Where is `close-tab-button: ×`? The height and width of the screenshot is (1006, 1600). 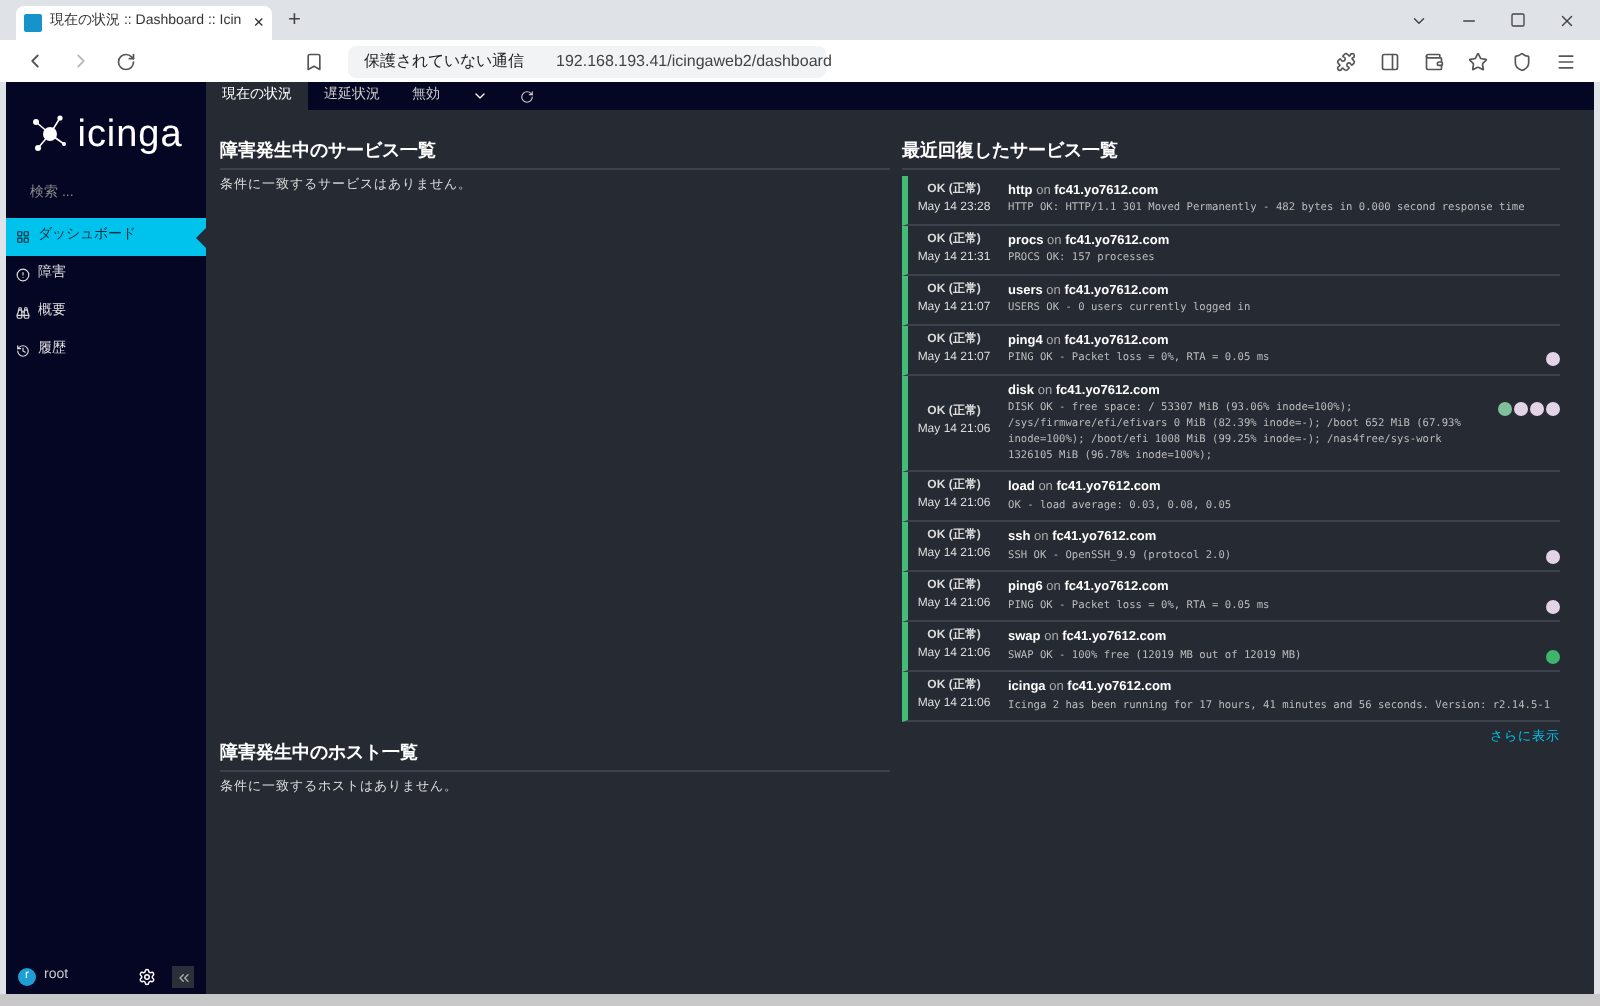 close-tab-button: × is located at coordinates (258, 23).